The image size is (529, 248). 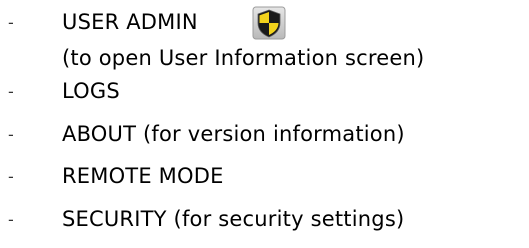 What do you see at coordinates (264, 175) in the screenshot?
I see `list-item-remote-mode: - REMOTE MODE` at bounding box center [264, 175].